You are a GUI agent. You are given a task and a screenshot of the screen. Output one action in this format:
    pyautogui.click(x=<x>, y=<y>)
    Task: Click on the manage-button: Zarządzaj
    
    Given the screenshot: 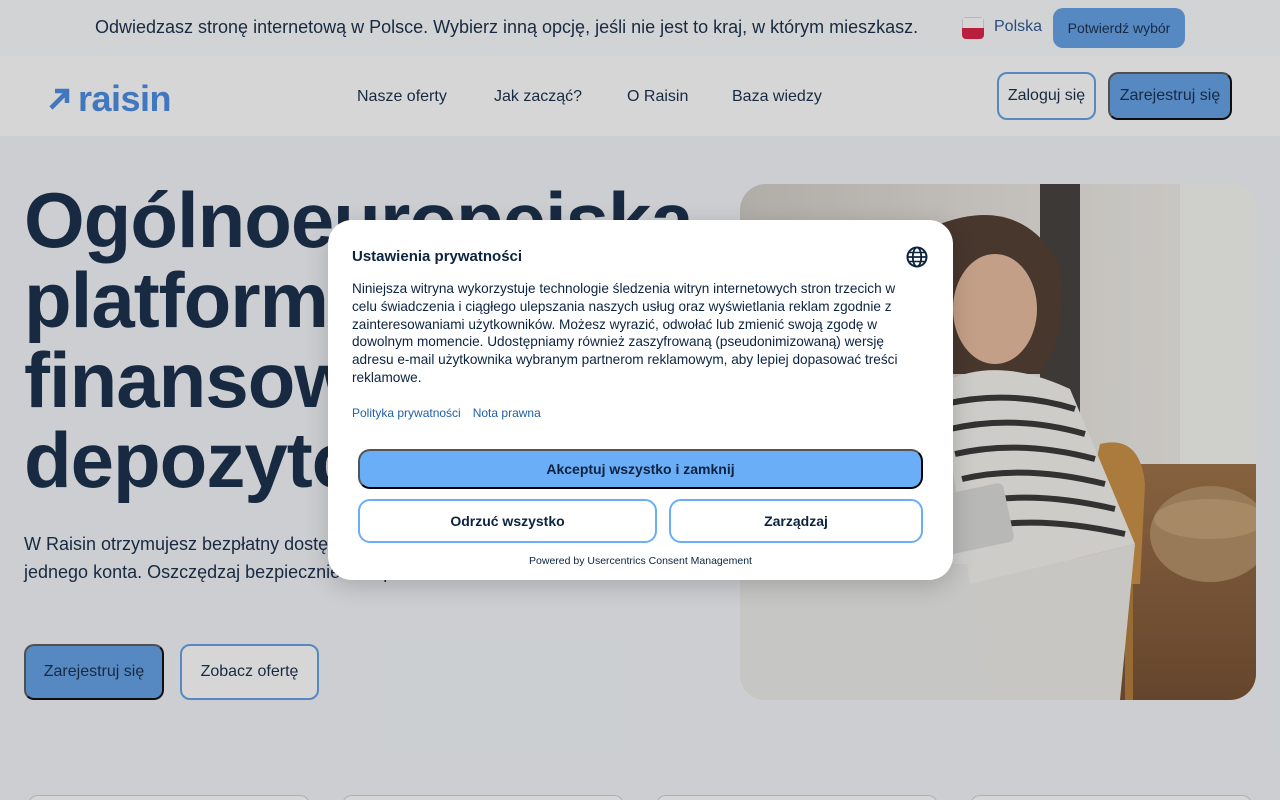 What is the action you would take?
    pyautogui.click(x=796, y=521)
    